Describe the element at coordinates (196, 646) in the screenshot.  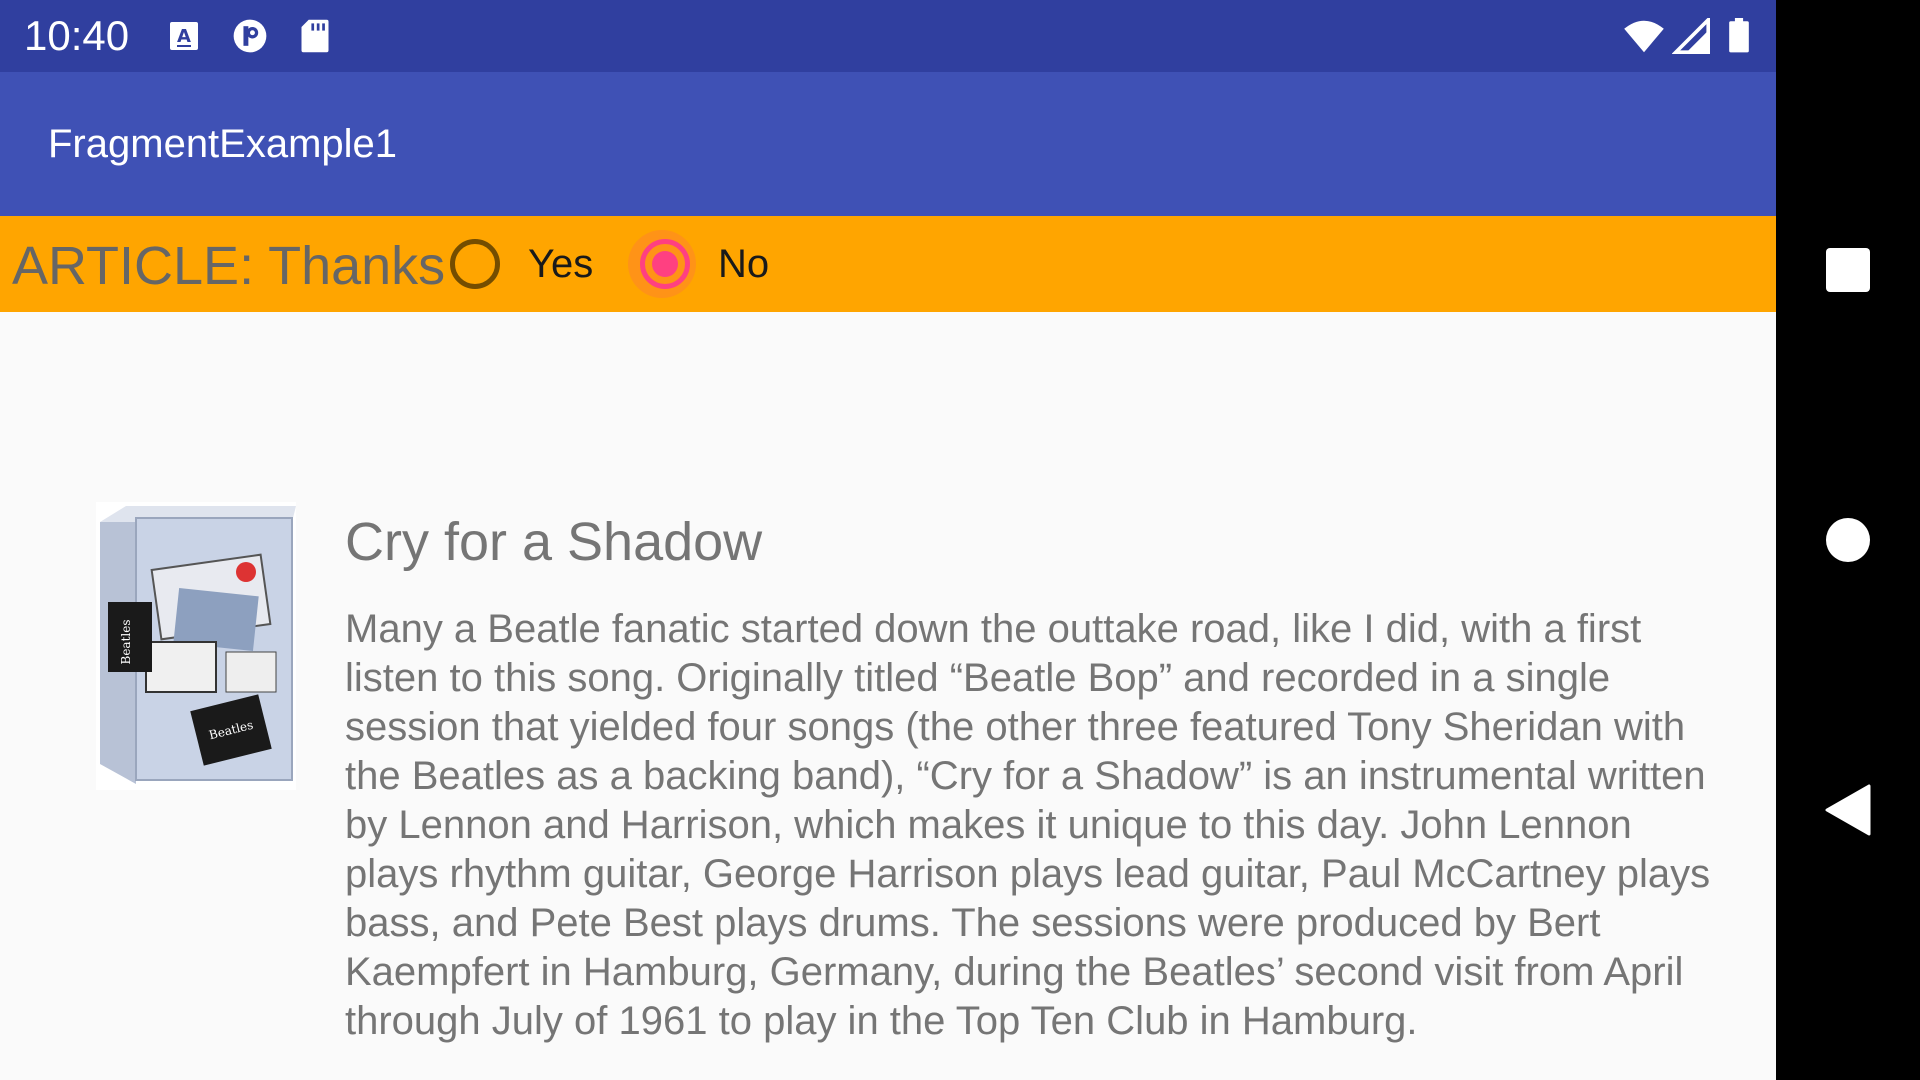
I see `album-box-set-image: Beatles Beatles` at that location.